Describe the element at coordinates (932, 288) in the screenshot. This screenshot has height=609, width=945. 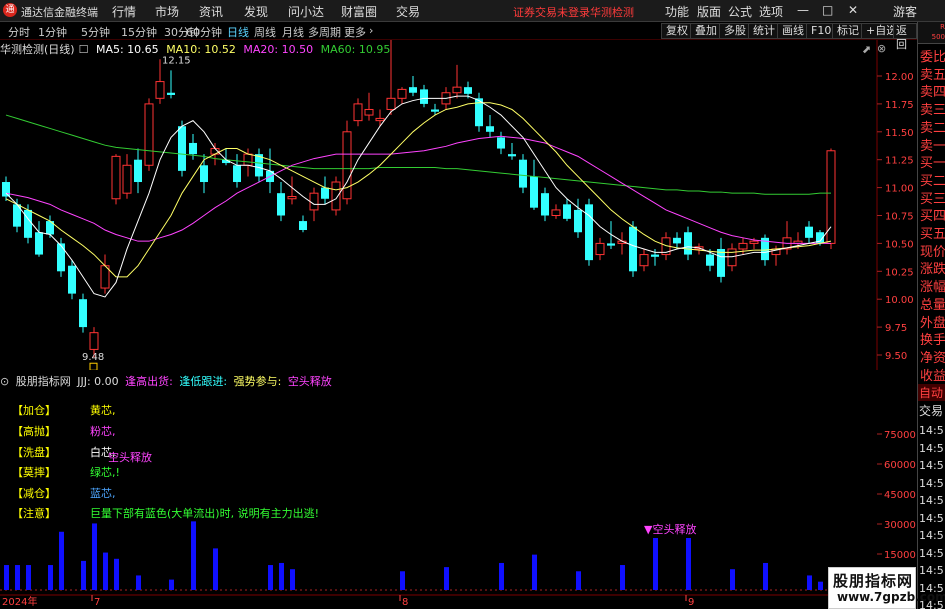
I see `quote-field-label: 涨幅` at that location.